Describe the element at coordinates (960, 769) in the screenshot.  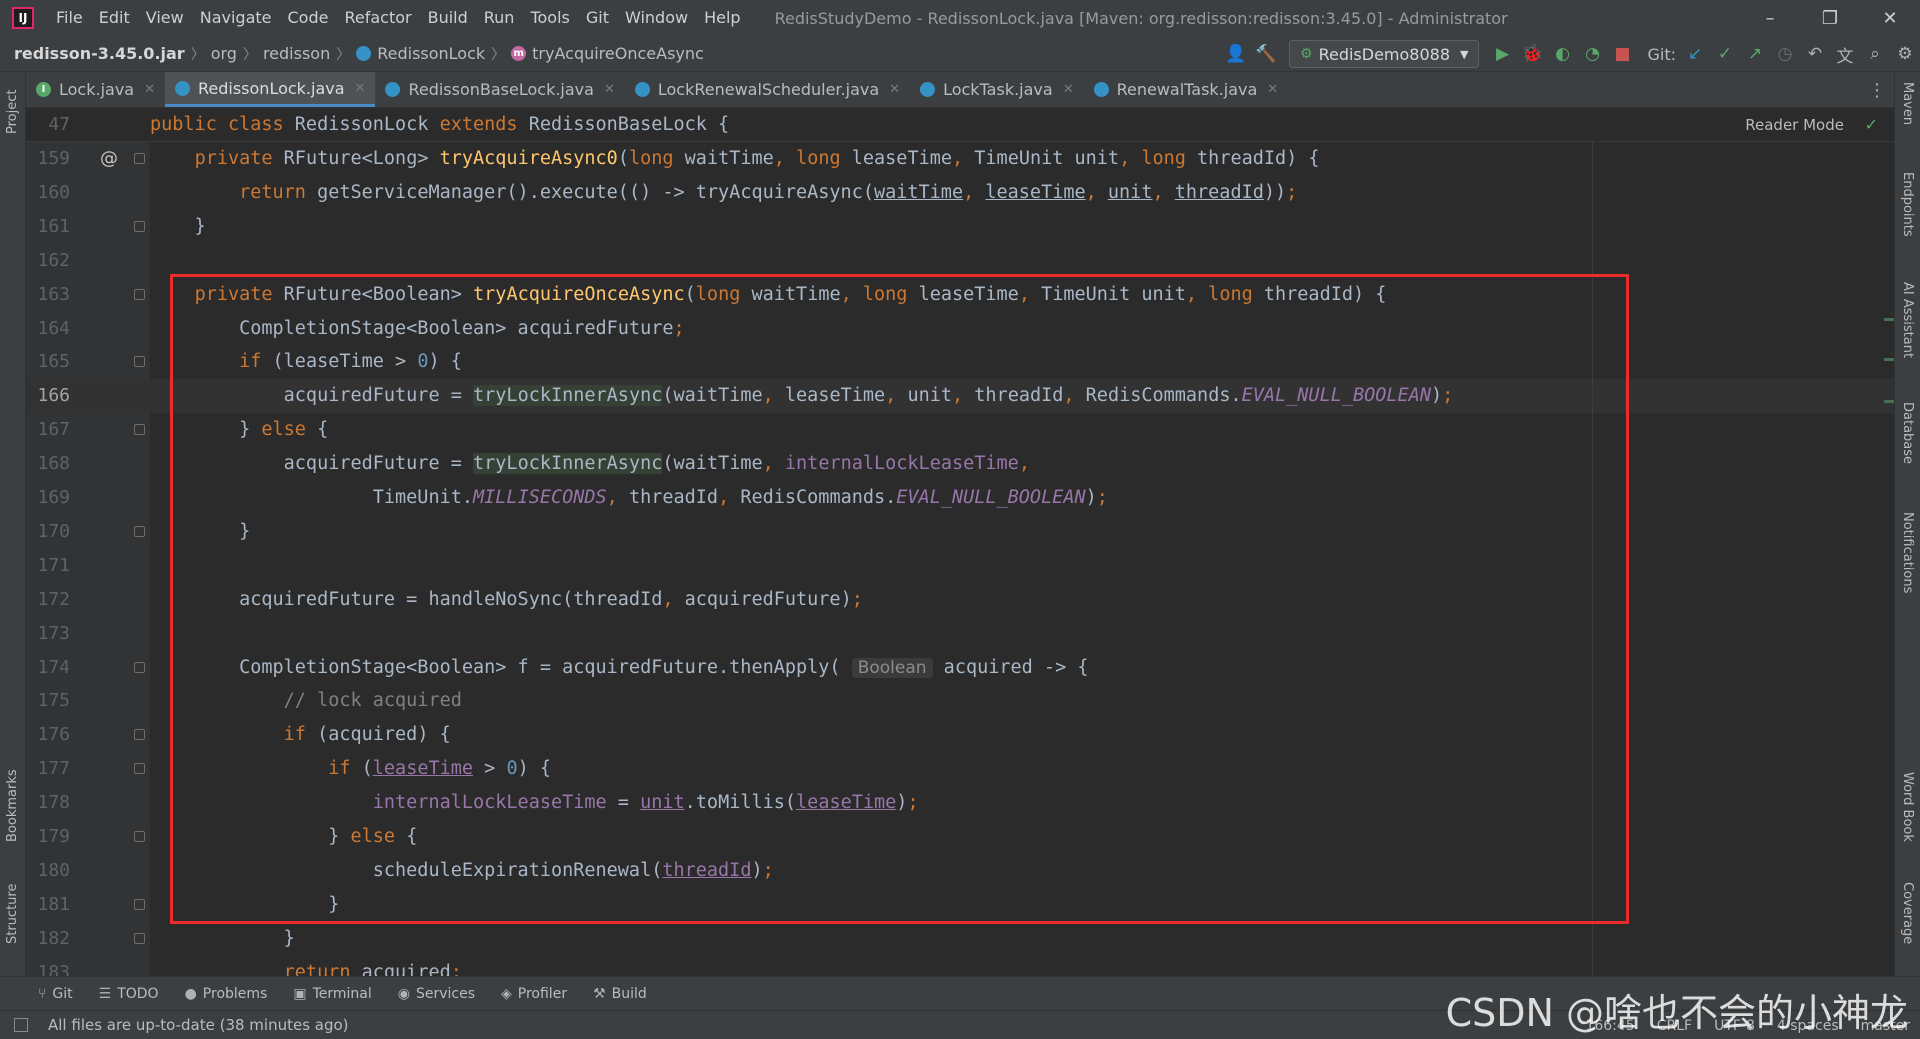
I see `code-line: 177 if (leaseTime > 0) {` at that location.